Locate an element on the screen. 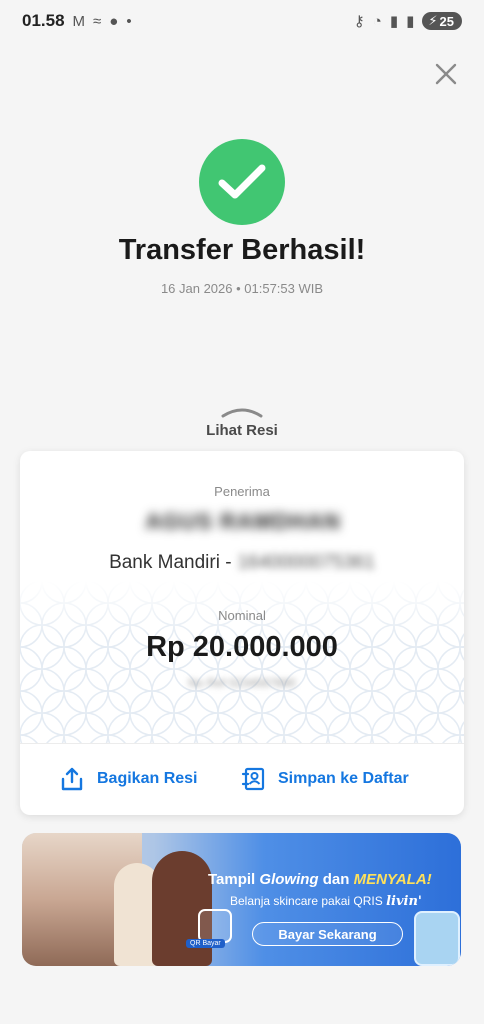 This screenshot has width=484, height=1024. status-left: 01.58 M ≈ ● • is located at coordinates (77, 21).